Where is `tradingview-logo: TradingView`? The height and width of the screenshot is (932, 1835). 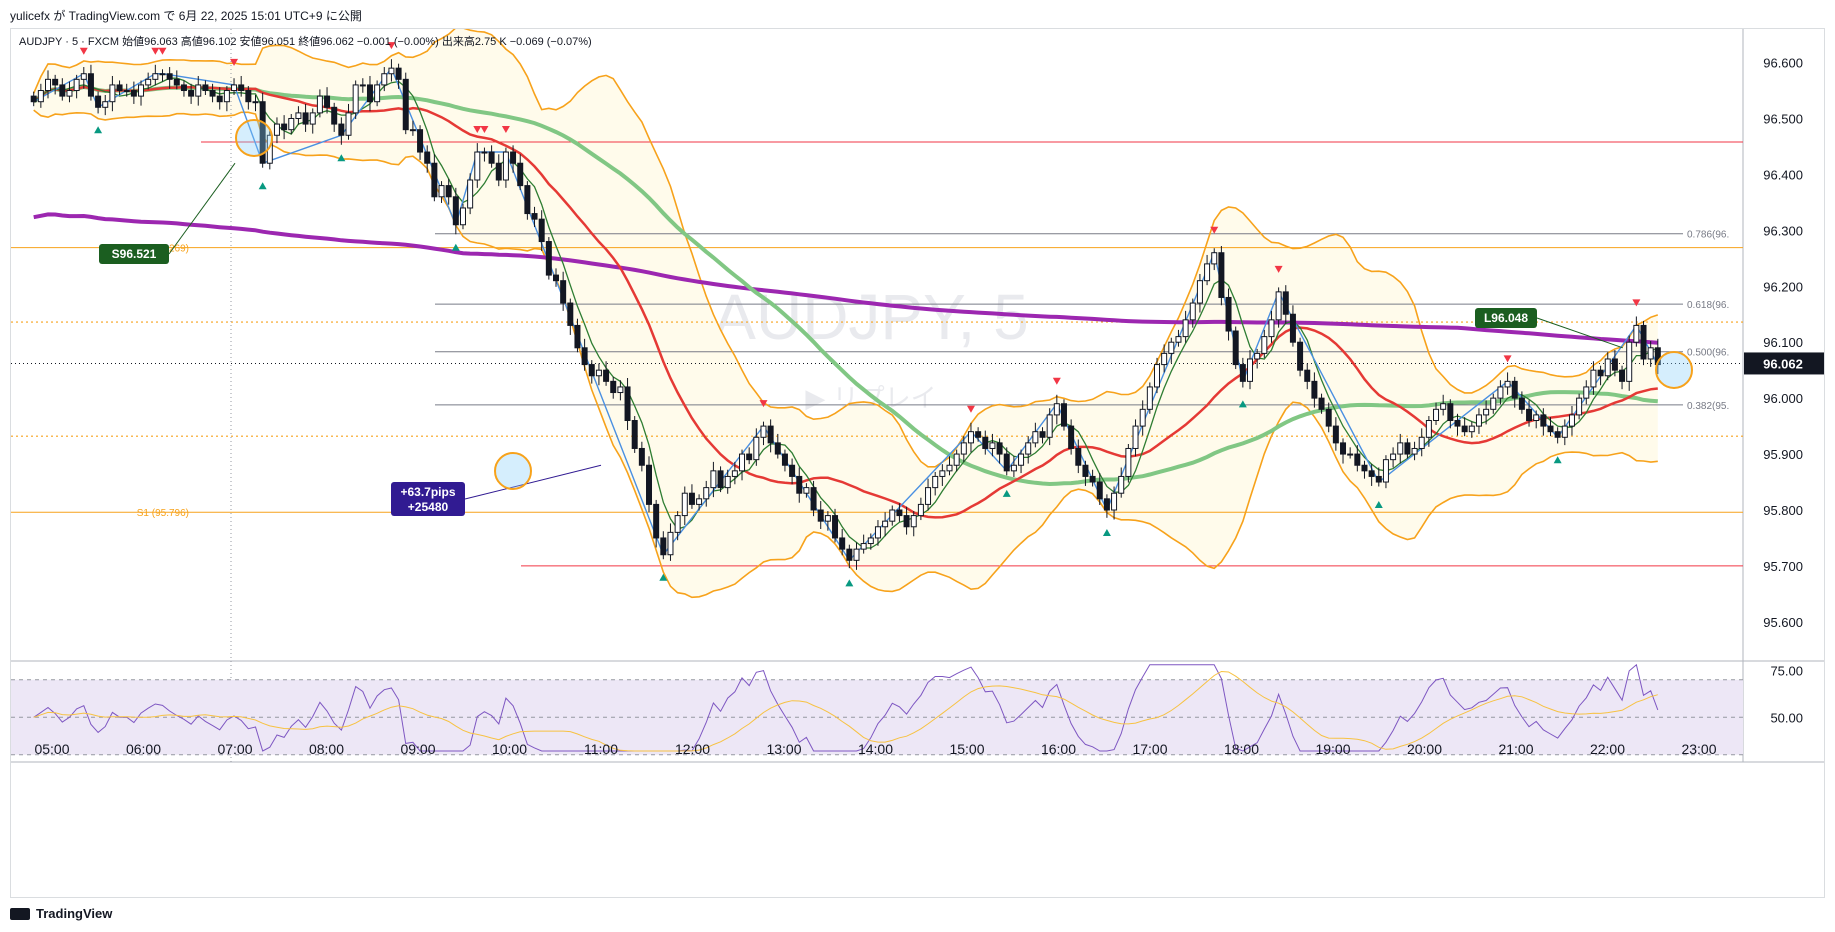 tradingview-logo: TradingView is located at coordinates (61, 913).